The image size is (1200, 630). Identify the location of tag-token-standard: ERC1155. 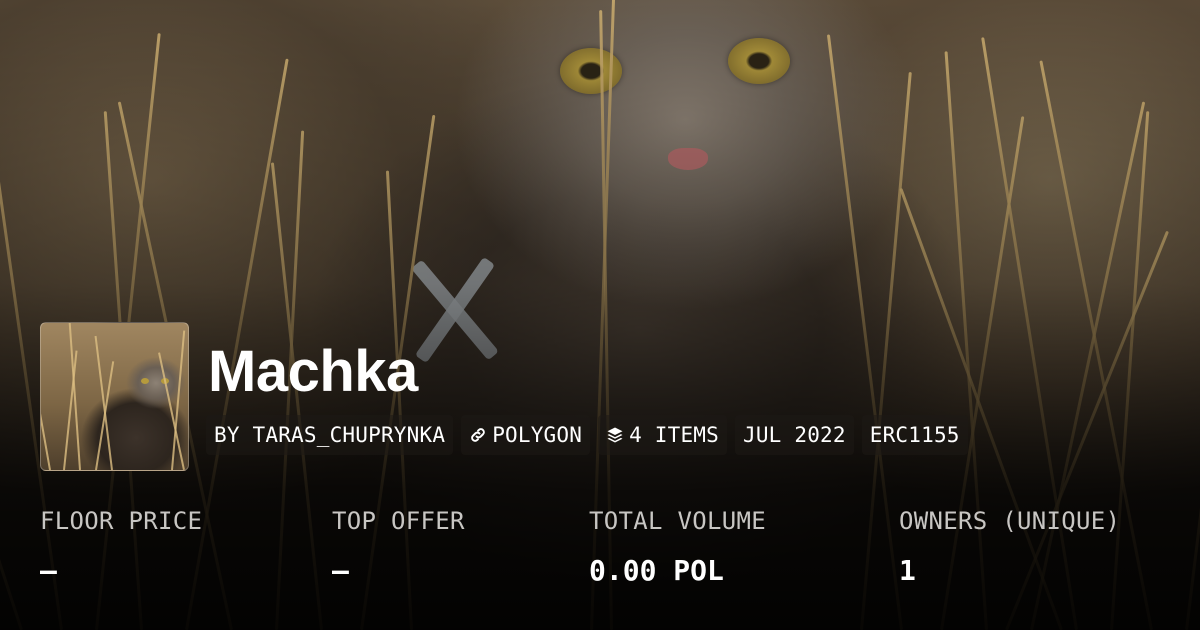
(914, 435).